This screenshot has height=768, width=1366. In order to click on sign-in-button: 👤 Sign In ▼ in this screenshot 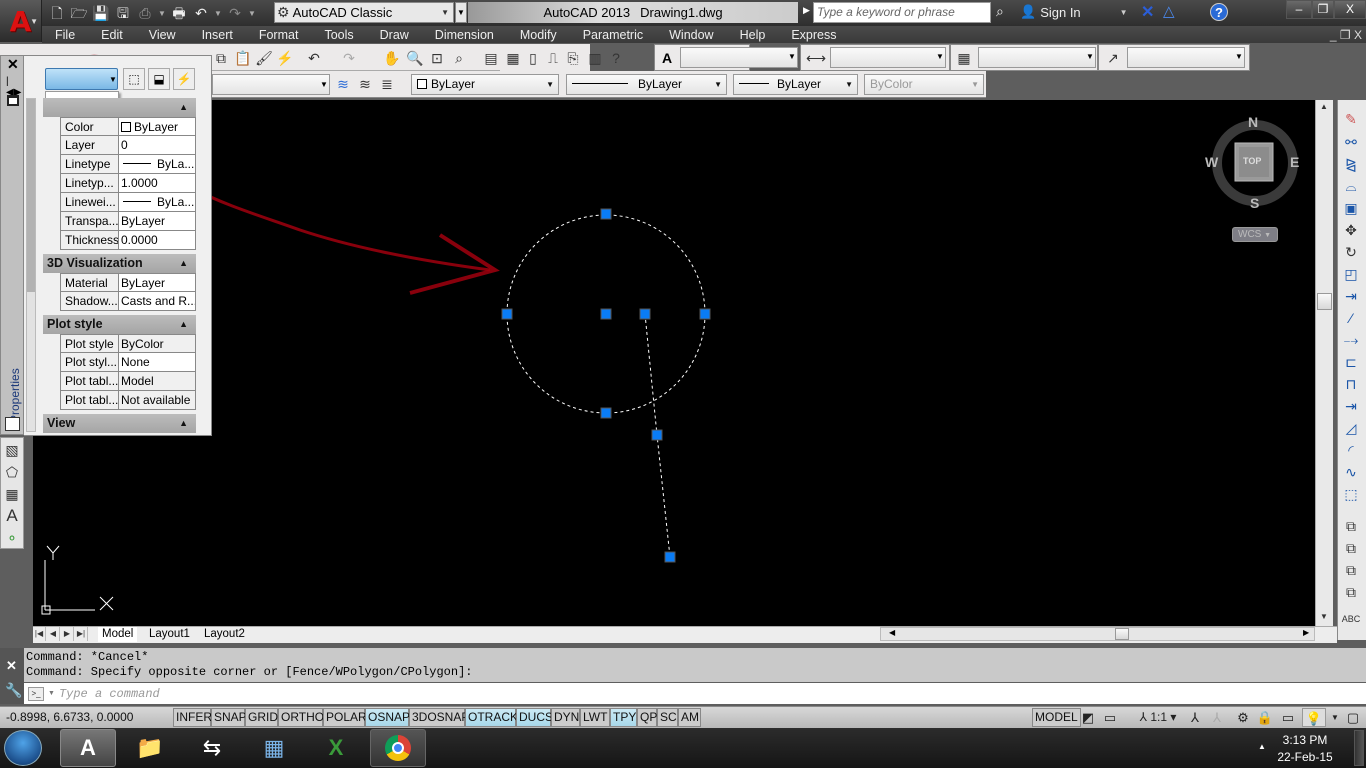, I will do `click(1074, 12)`.